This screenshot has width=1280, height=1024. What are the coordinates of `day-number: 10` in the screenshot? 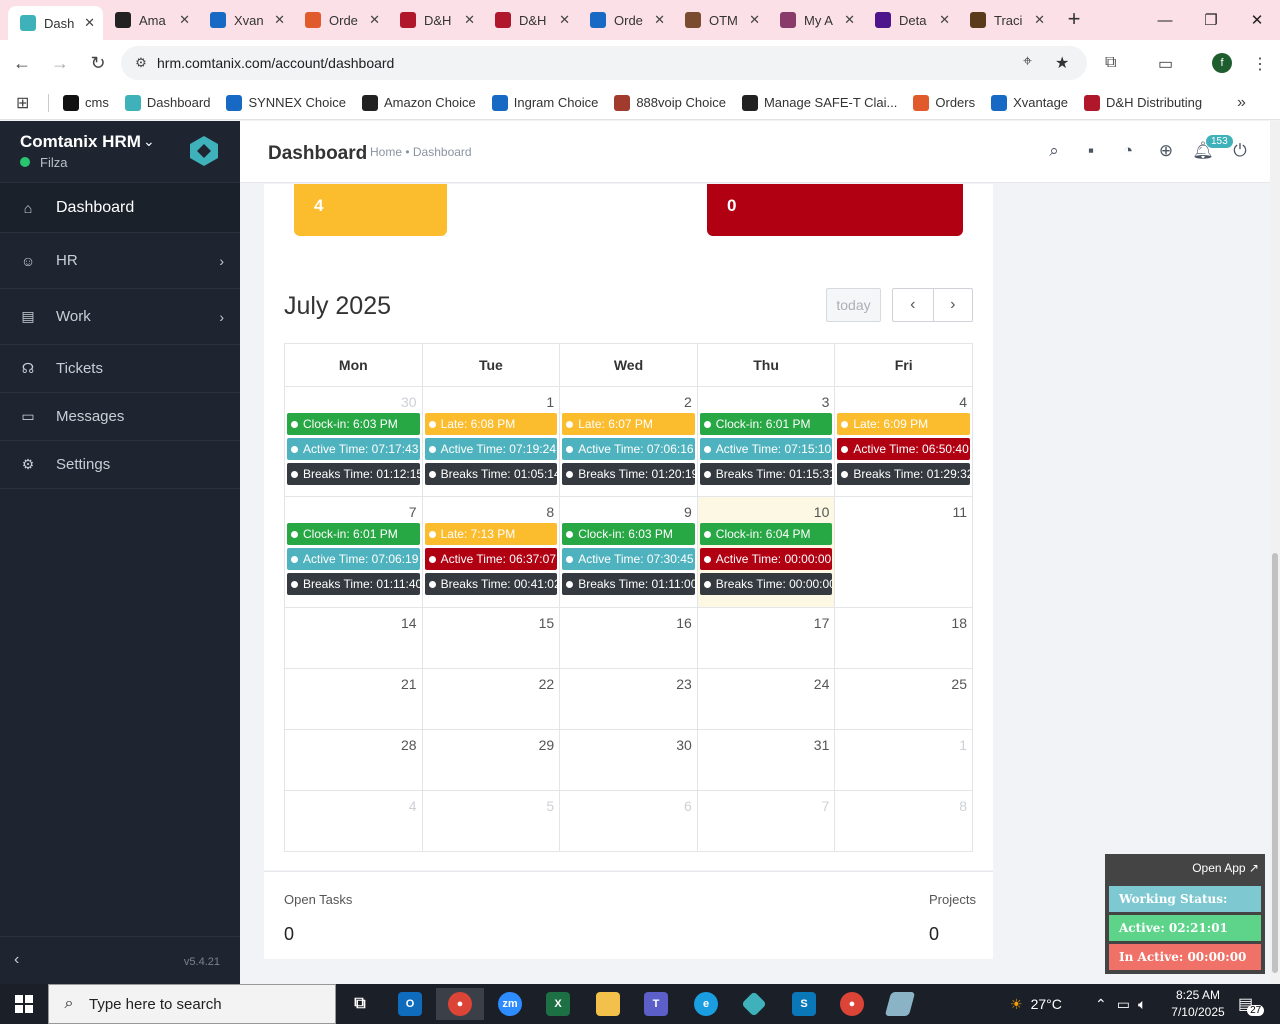 It's located at (766, 510).